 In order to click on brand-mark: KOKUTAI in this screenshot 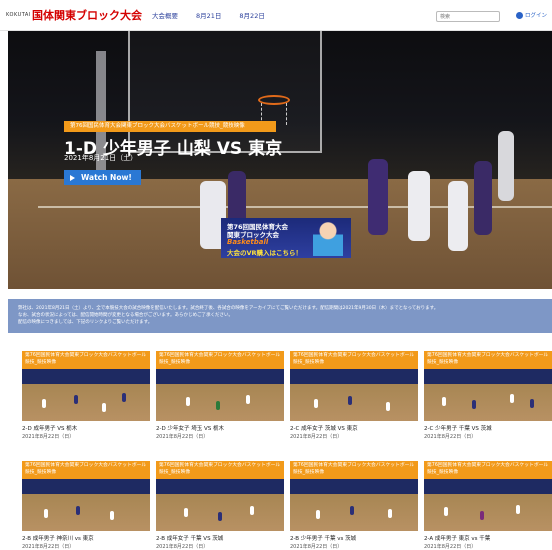, I will do `click(18, 15)`.